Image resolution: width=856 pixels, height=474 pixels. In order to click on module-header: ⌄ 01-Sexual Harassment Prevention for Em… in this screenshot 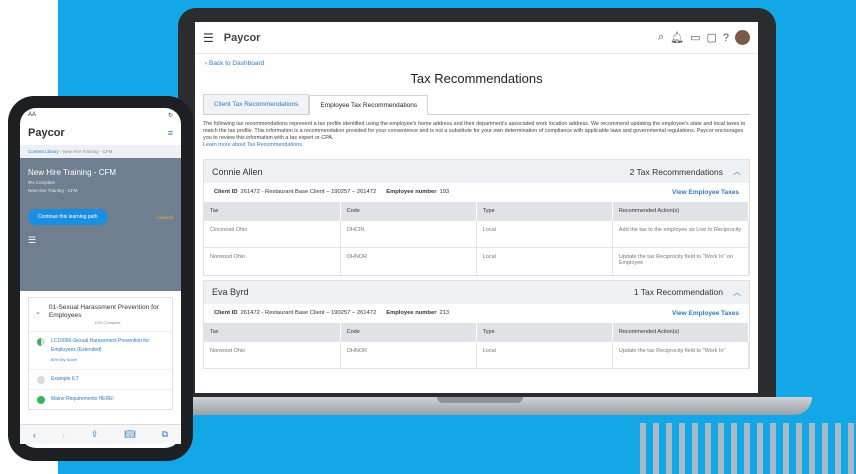, I will do `click(100, 314)`.